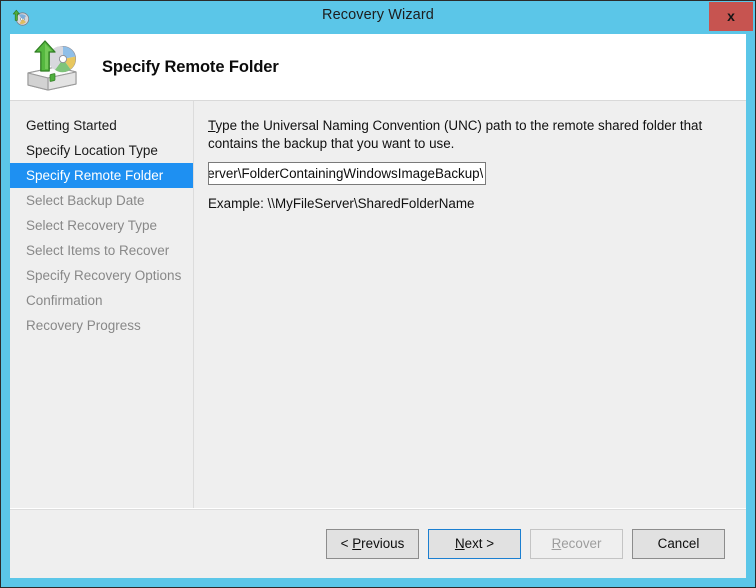 This screenshot has width=756, height=588. What do you see at coordinates (101, 300) in the screenshot?
I see `sidebar-item-confirmation: Confirmation` at bounding box center [101, 300].